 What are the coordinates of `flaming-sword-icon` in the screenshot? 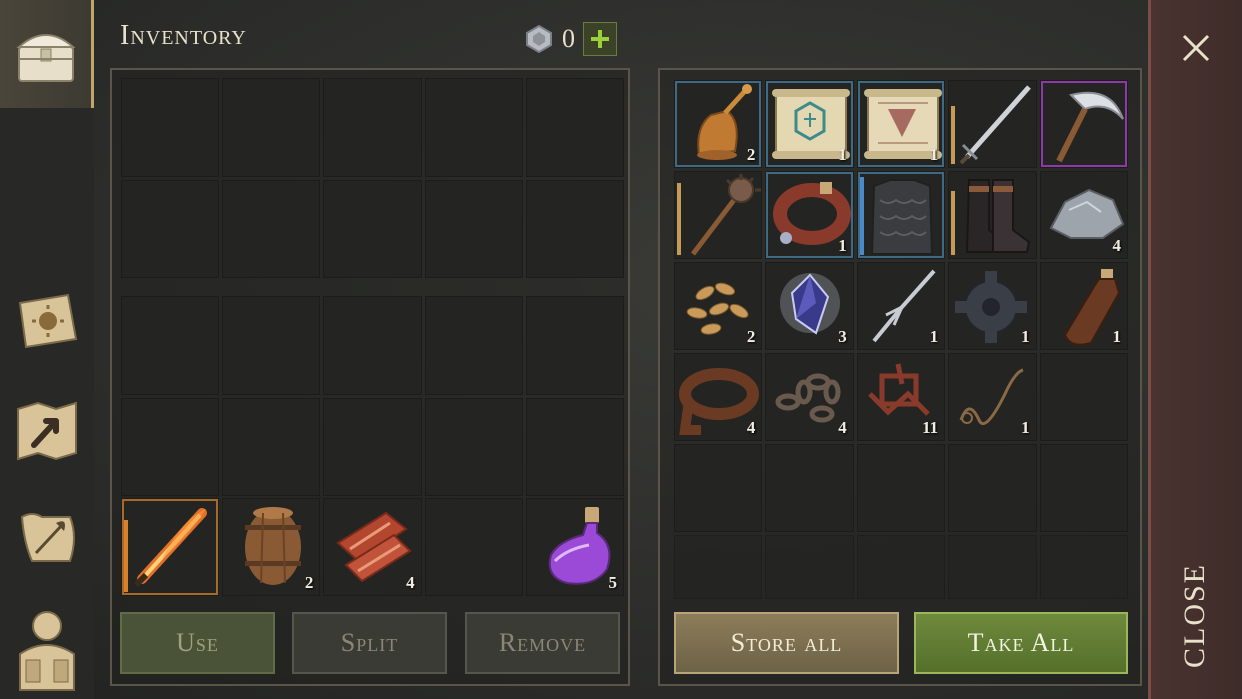 It's located at (170, 548).